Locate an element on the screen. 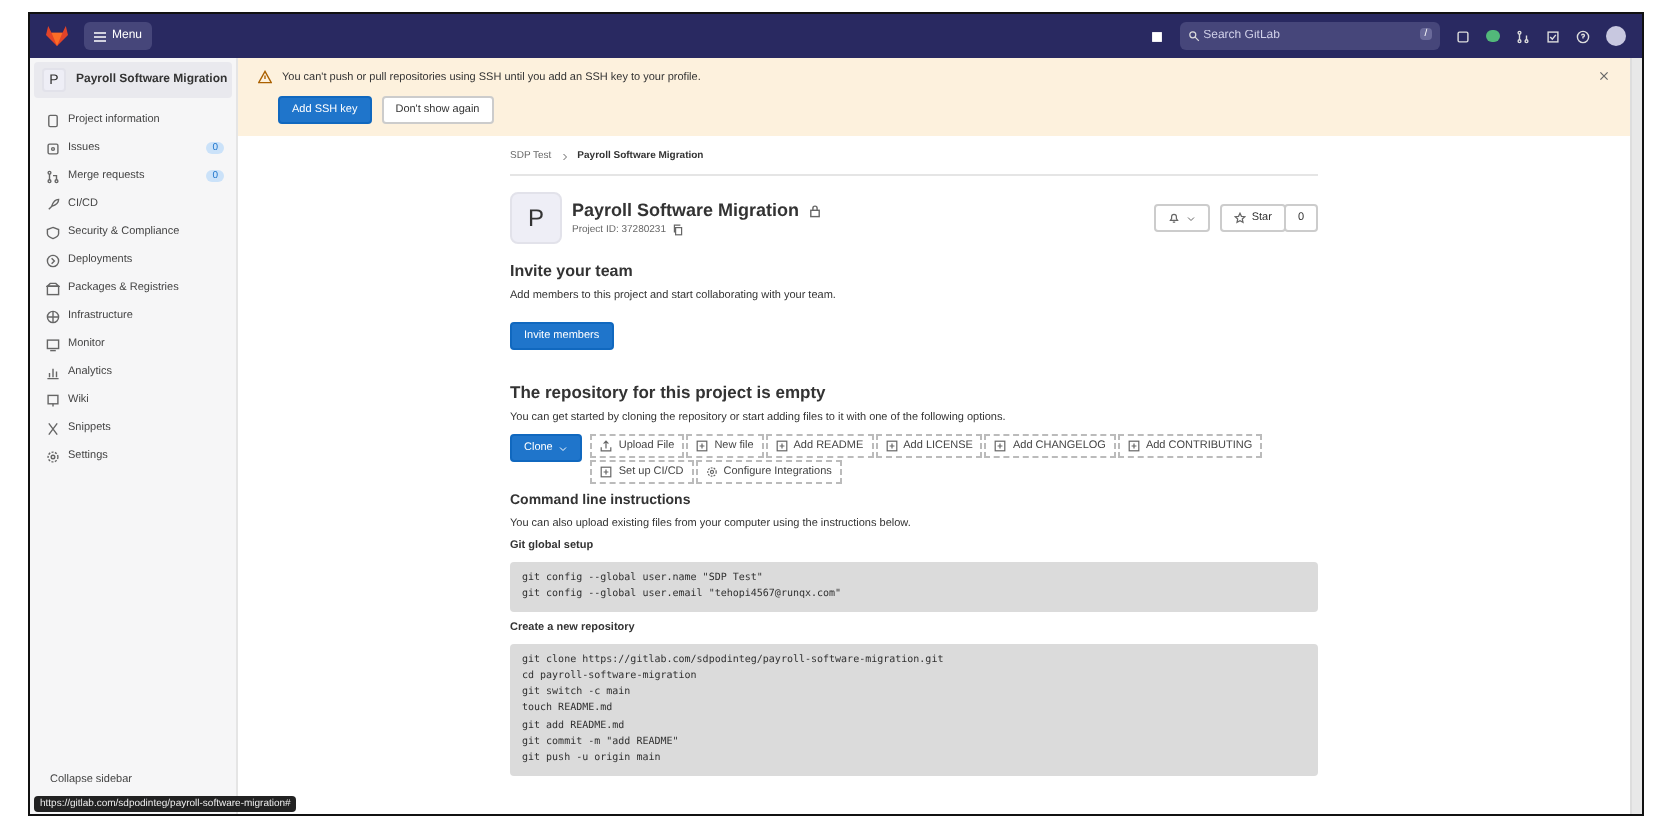 This screenshot has height=830, width=1678. star-icon is located at coordinates (1239, 218).